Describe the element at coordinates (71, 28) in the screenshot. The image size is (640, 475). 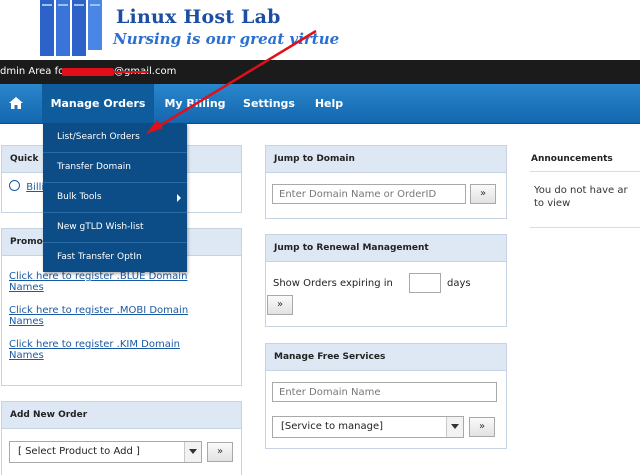
I see `server-logo-icon` at that location.